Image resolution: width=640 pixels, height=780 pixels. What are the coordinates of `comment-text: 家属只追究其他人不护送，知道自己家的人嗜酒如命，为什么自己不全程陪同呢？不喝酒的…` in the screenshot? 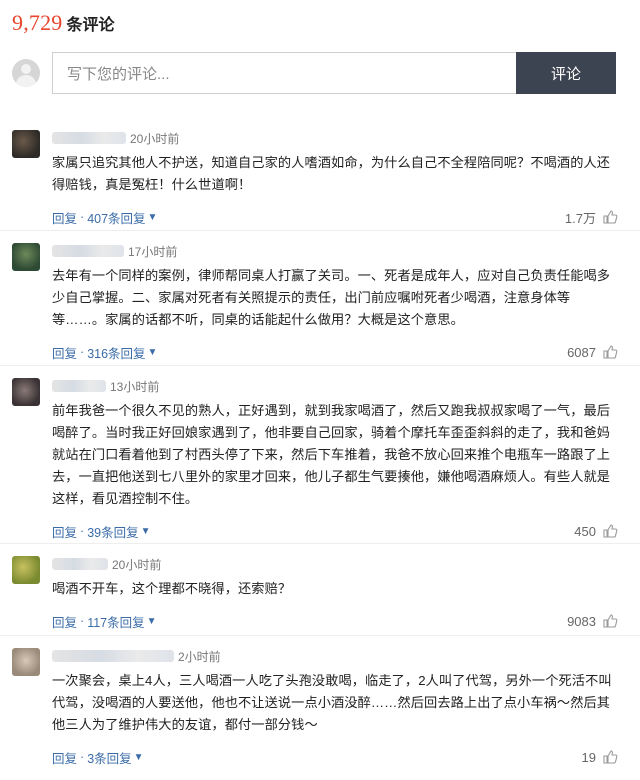 It's located at (331, 173).